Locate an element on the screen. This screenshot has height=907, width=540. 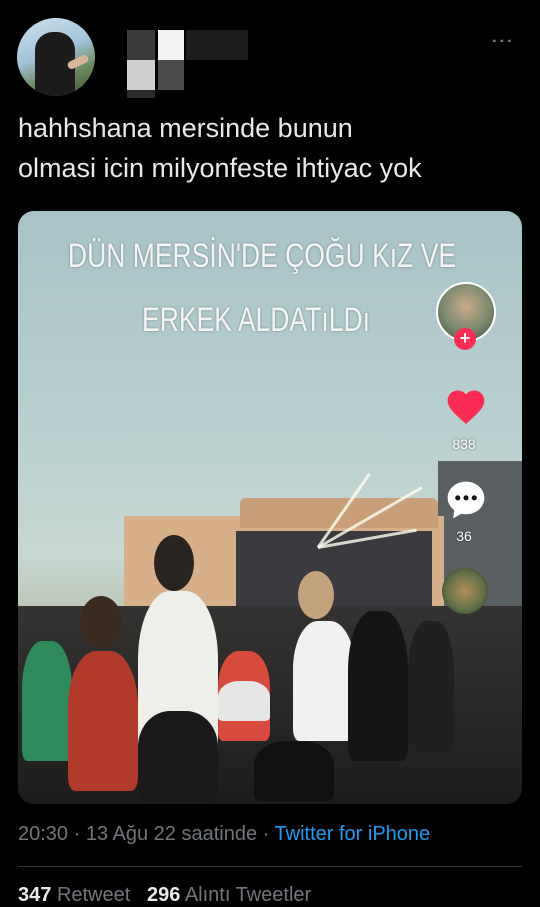
quote-label: Alıntı Tweetler is located at coordinates (248, 895).